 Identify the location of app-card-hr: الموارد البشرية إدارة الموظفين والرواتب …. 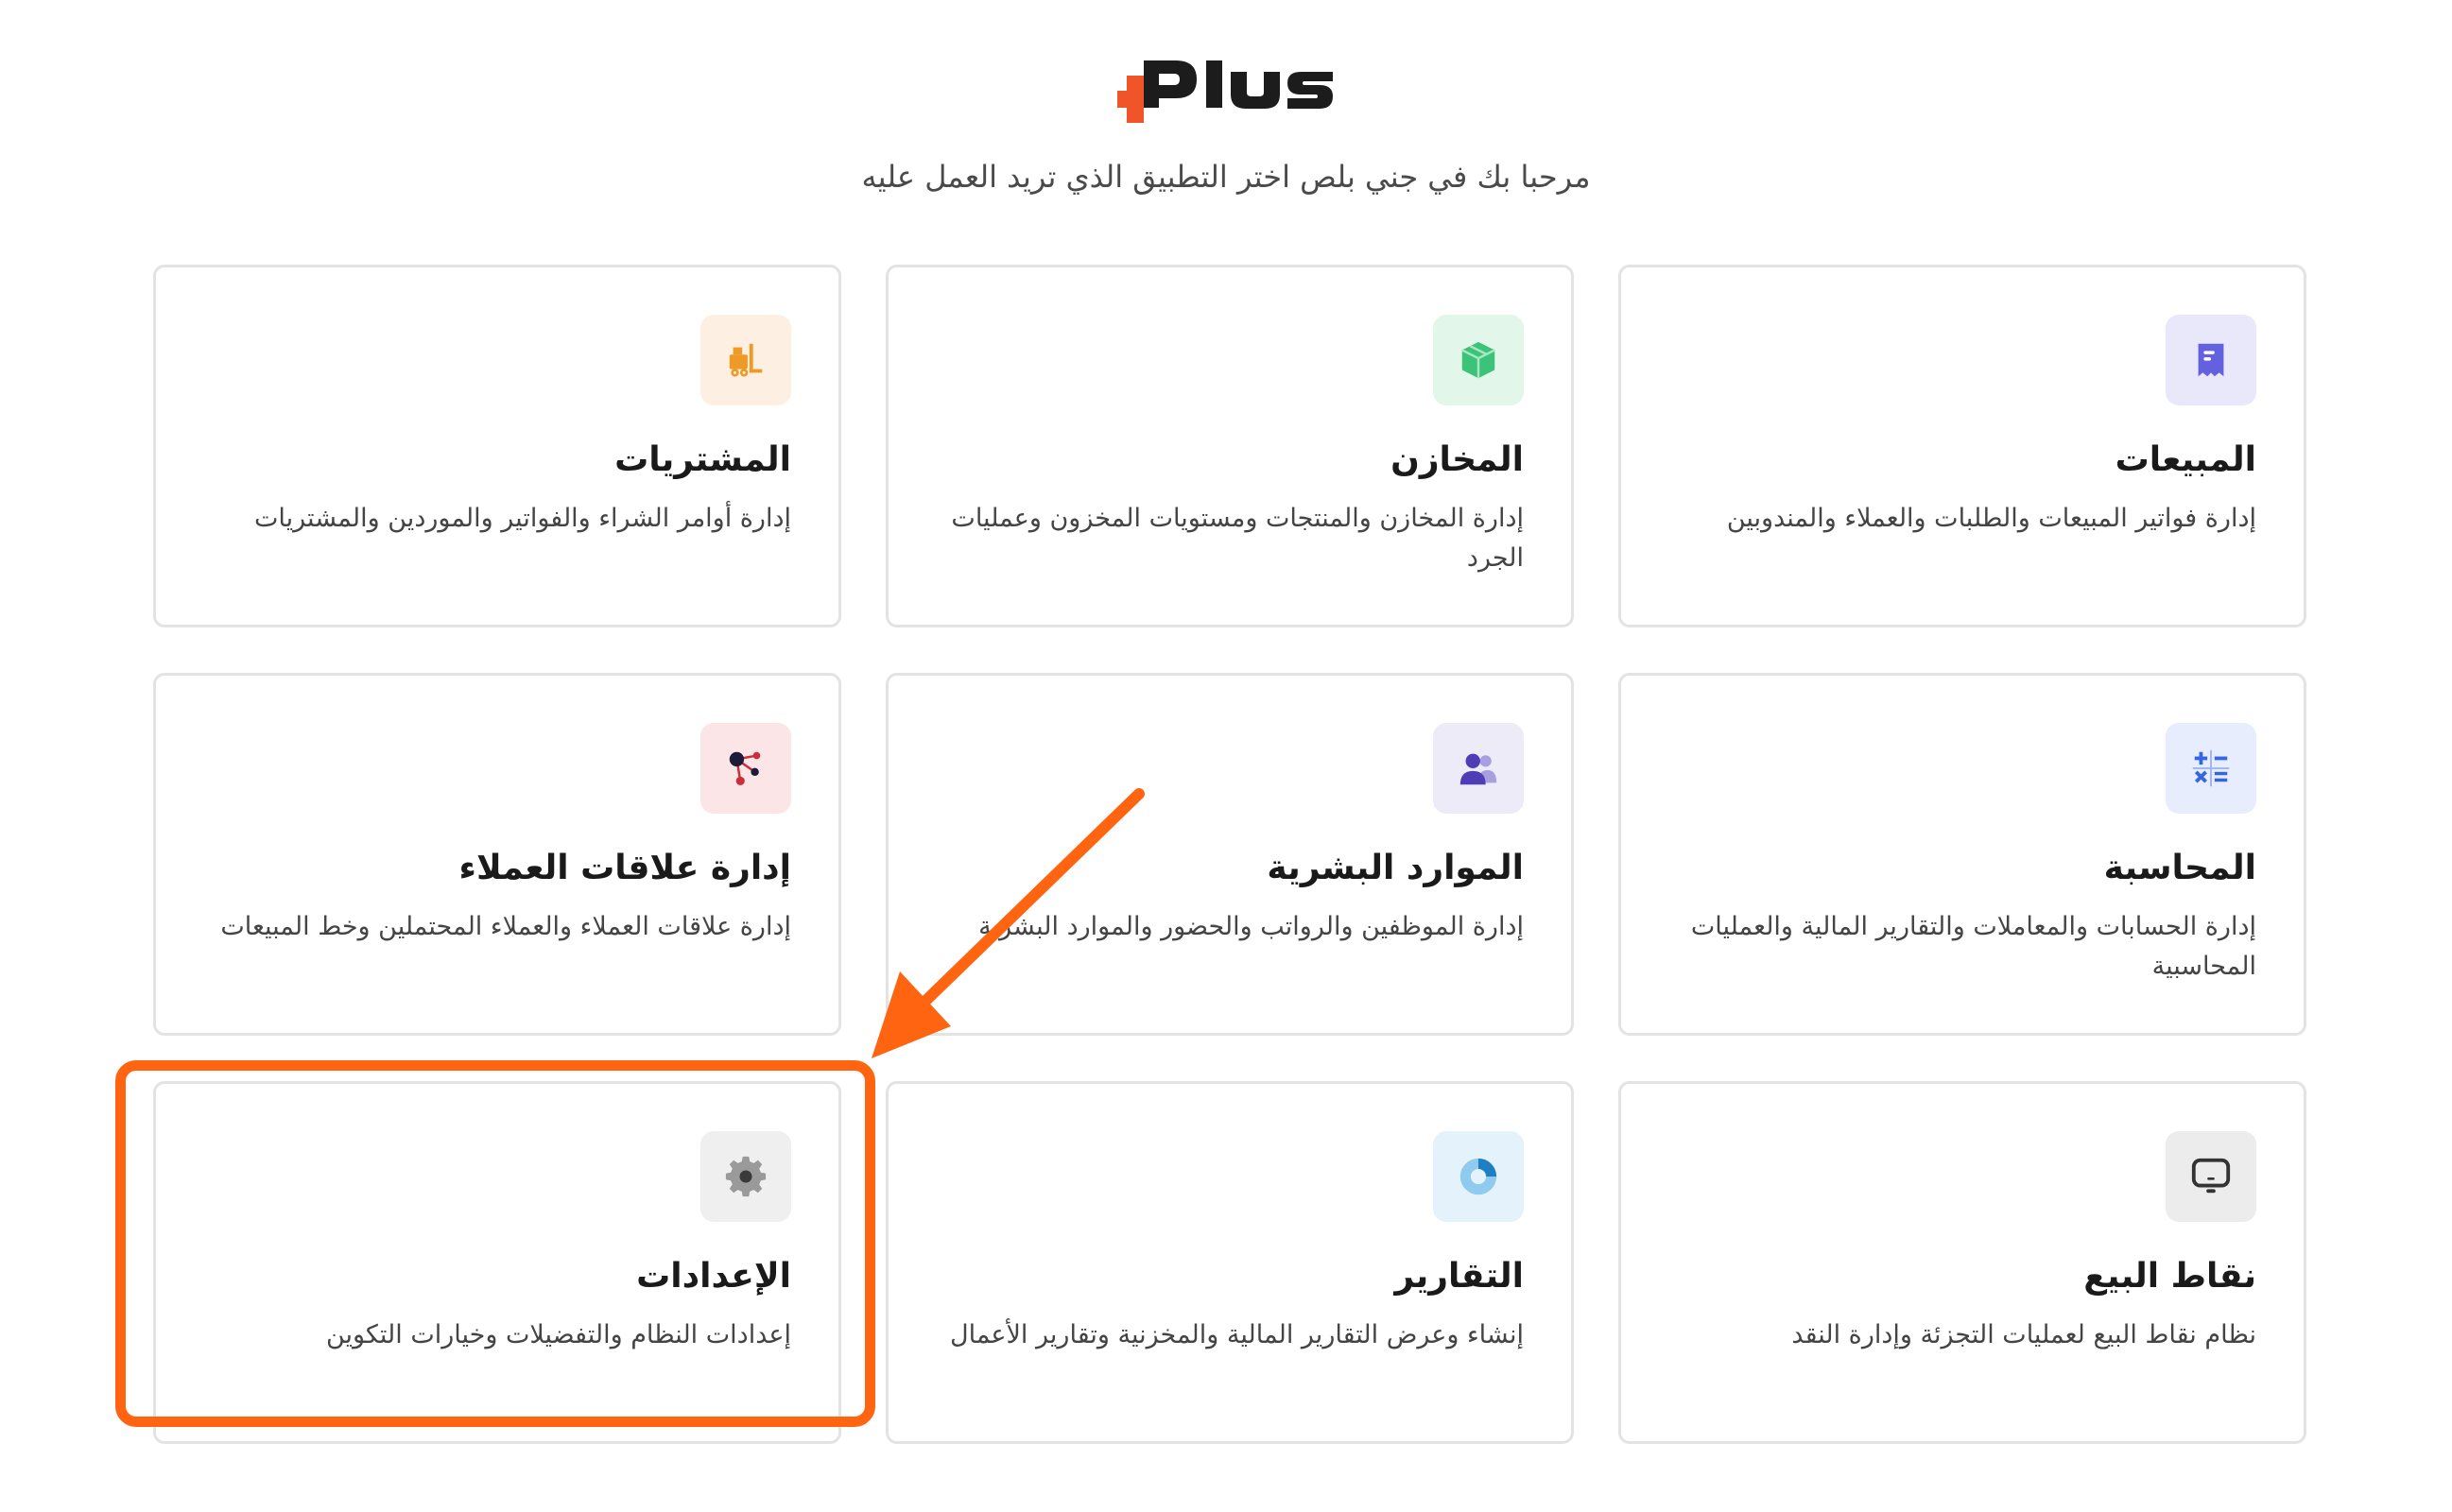
(1230, 854).